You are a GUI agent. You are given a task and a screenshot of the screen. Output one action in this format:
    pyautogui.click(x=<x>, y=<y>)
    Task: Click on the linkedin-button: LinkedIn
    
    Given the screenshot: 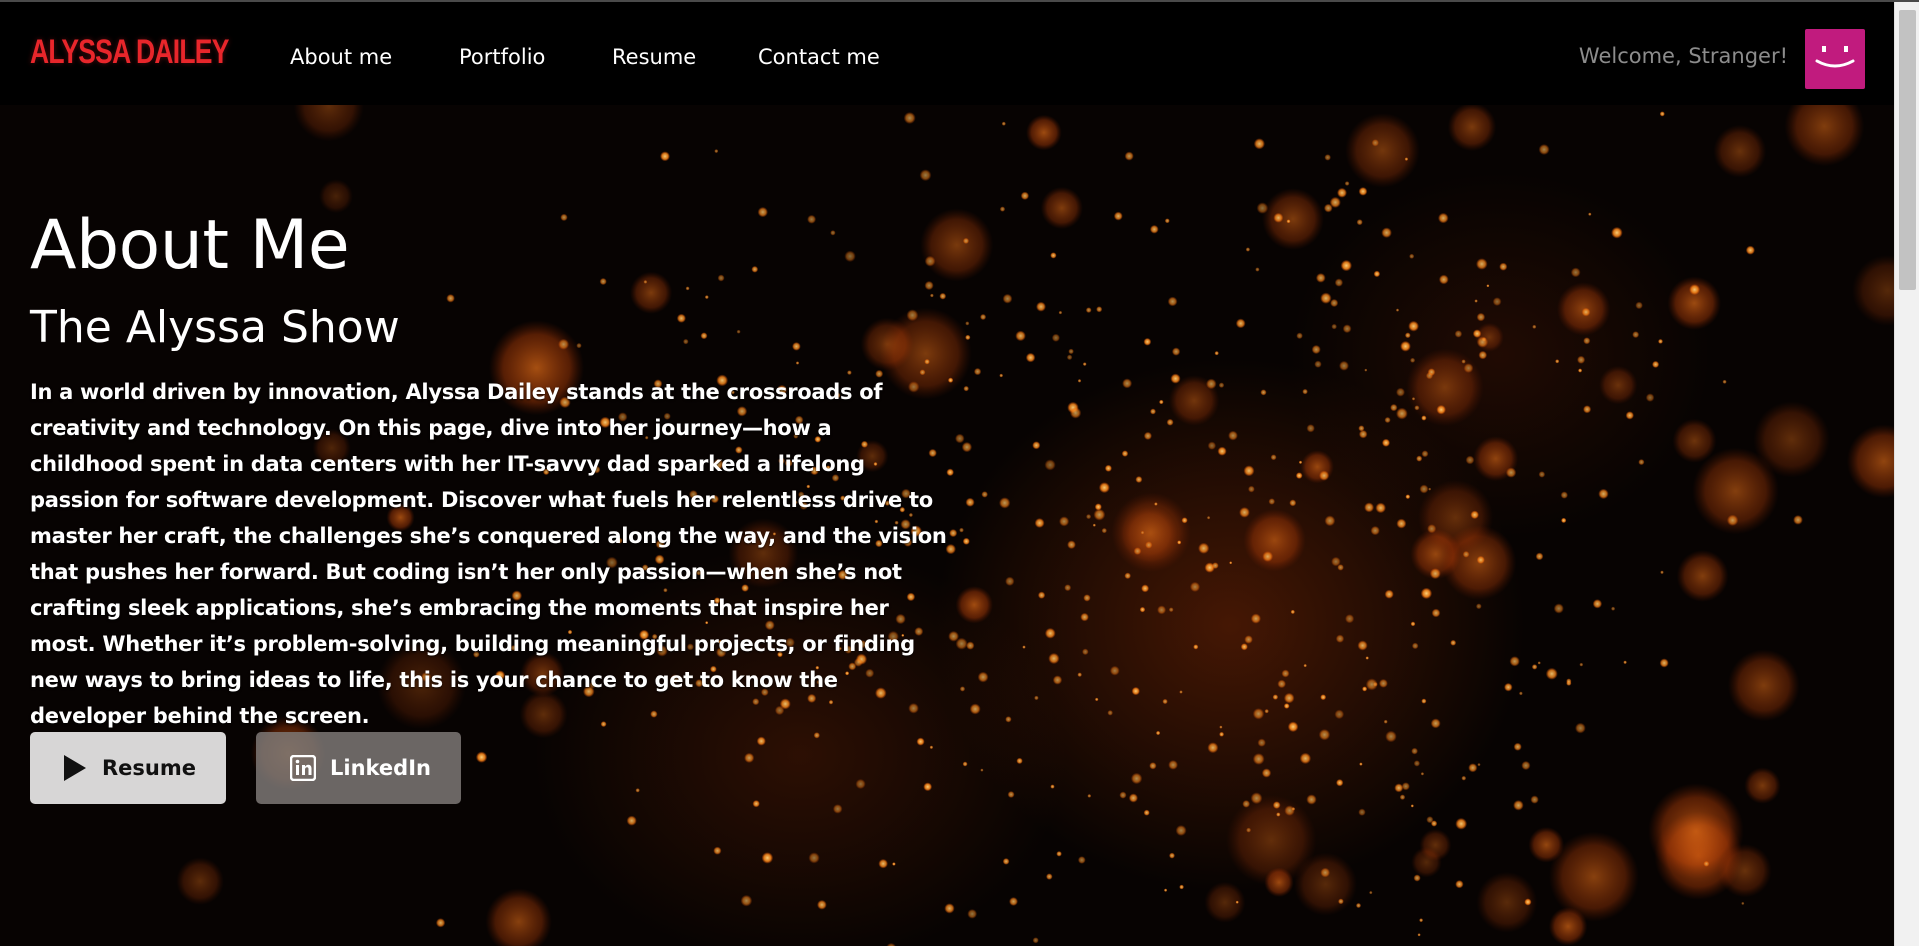 What is the action you would take?
    pyautogui.click(x=358, y=768)
    